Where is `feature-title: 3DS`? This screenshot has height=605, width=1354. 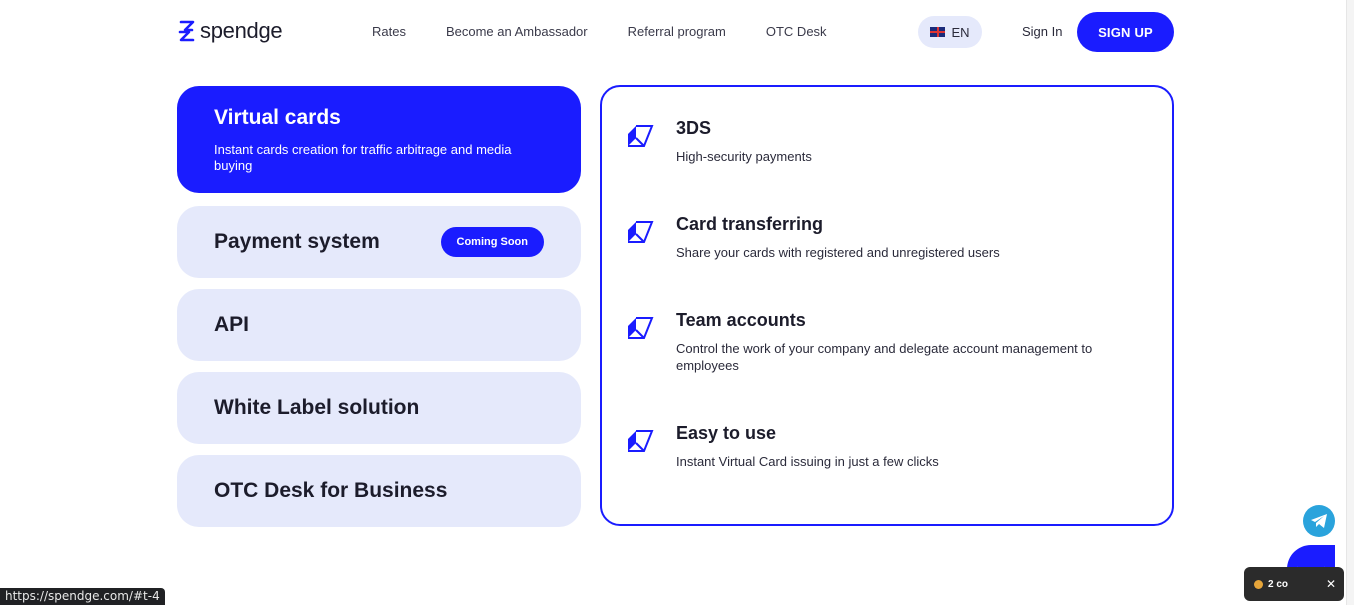 feature-title: 3DS is located at coordinates (694, 128).